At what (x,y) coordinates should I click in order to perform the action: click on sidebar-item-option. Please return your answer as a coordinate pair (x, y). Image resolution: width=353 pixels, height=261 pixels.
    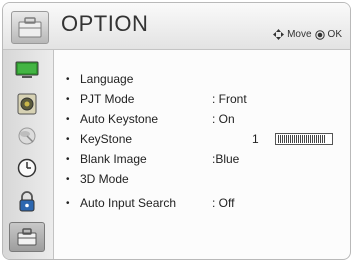
    Looking at the image, I should click on (27, 237).